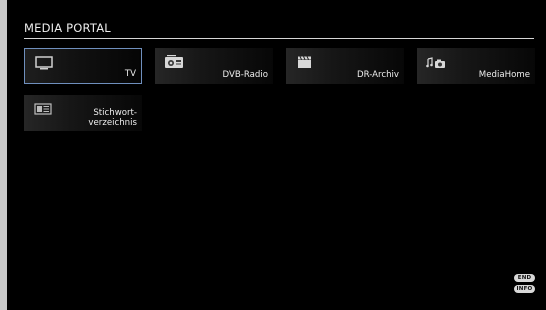  Describe the element at coordinates (67, 28) in the screenshot. I see `page-title: MEDIA PORTAL` at that location.